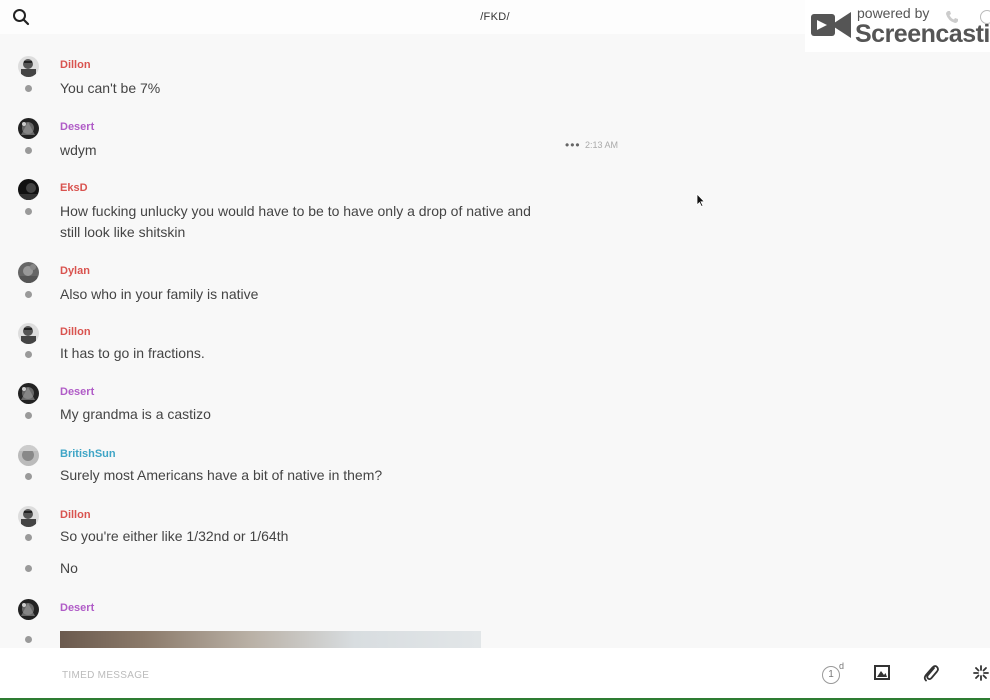  What do you see at coordinates (701, 200) in the screenshot?
I see `mouse-cursor-icon` at bounding box center [701, 200].